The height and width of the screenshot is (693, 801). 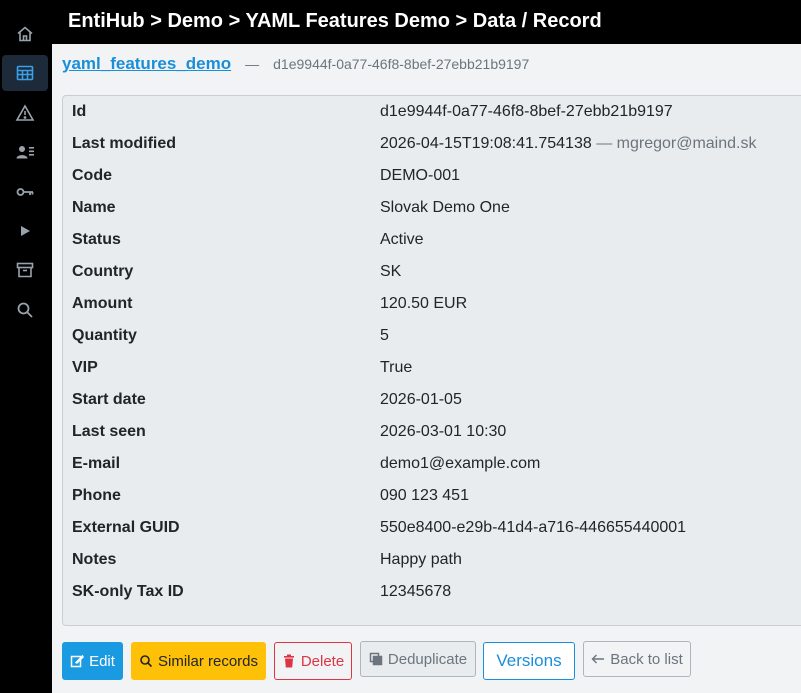 I want to click on versions-button: Versions, so click(x=529, y=661).